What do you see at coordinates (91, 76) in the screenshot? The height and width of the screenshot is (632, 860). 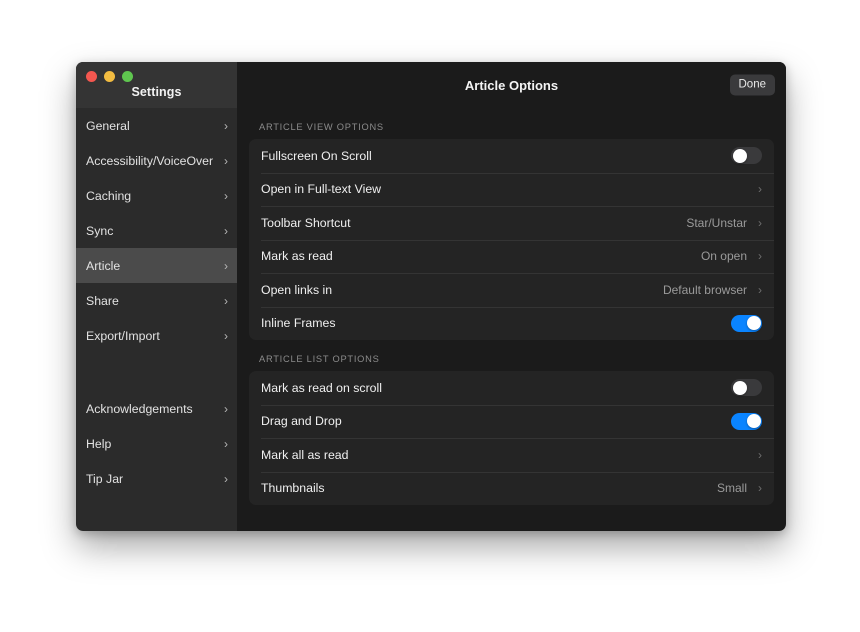 I see `close-window-button` at bounding box center [91, 76].